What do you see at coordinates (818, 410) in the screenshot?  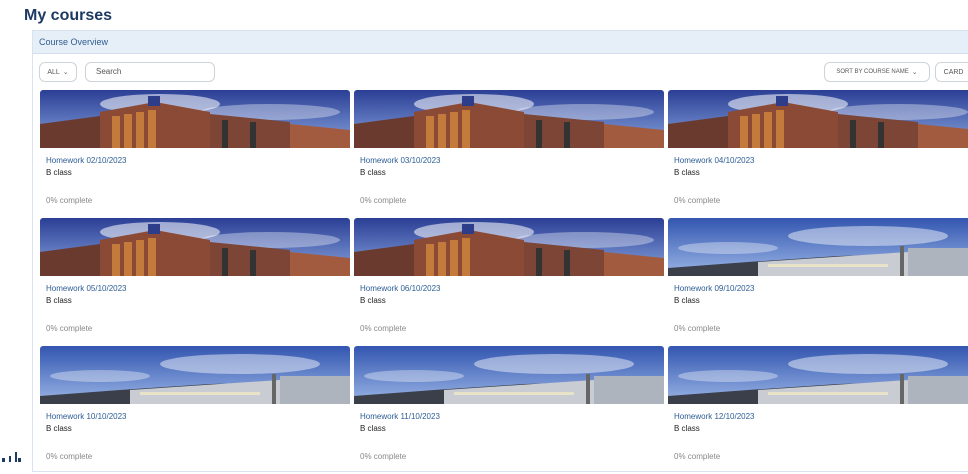 I see `course-card: Homework 12/10/2023 B class 0% complete` at bounding box center [818, 410].